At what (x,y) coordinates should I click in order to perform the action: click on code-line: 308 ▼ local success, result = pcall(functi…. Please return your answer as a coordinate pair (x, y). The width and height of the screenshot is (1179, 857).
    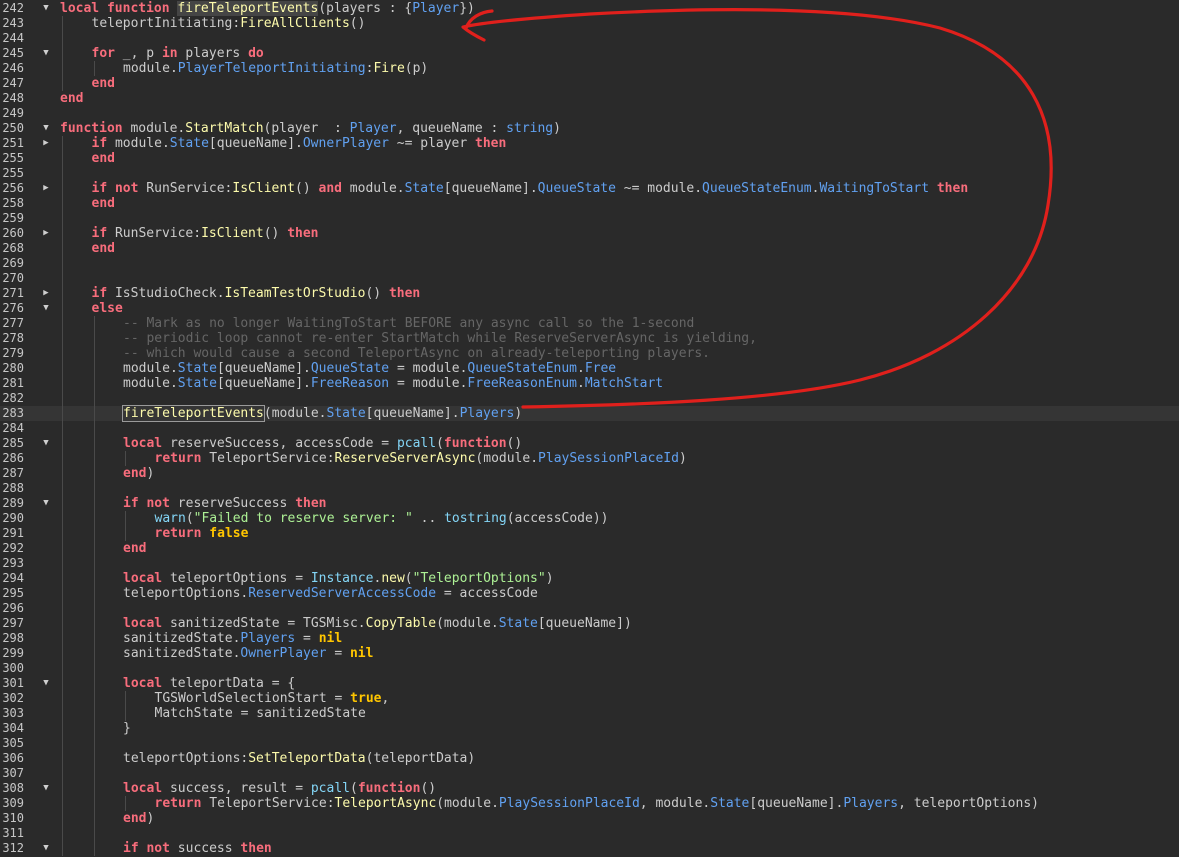
    Looking at the image, I should click on (589, 788).